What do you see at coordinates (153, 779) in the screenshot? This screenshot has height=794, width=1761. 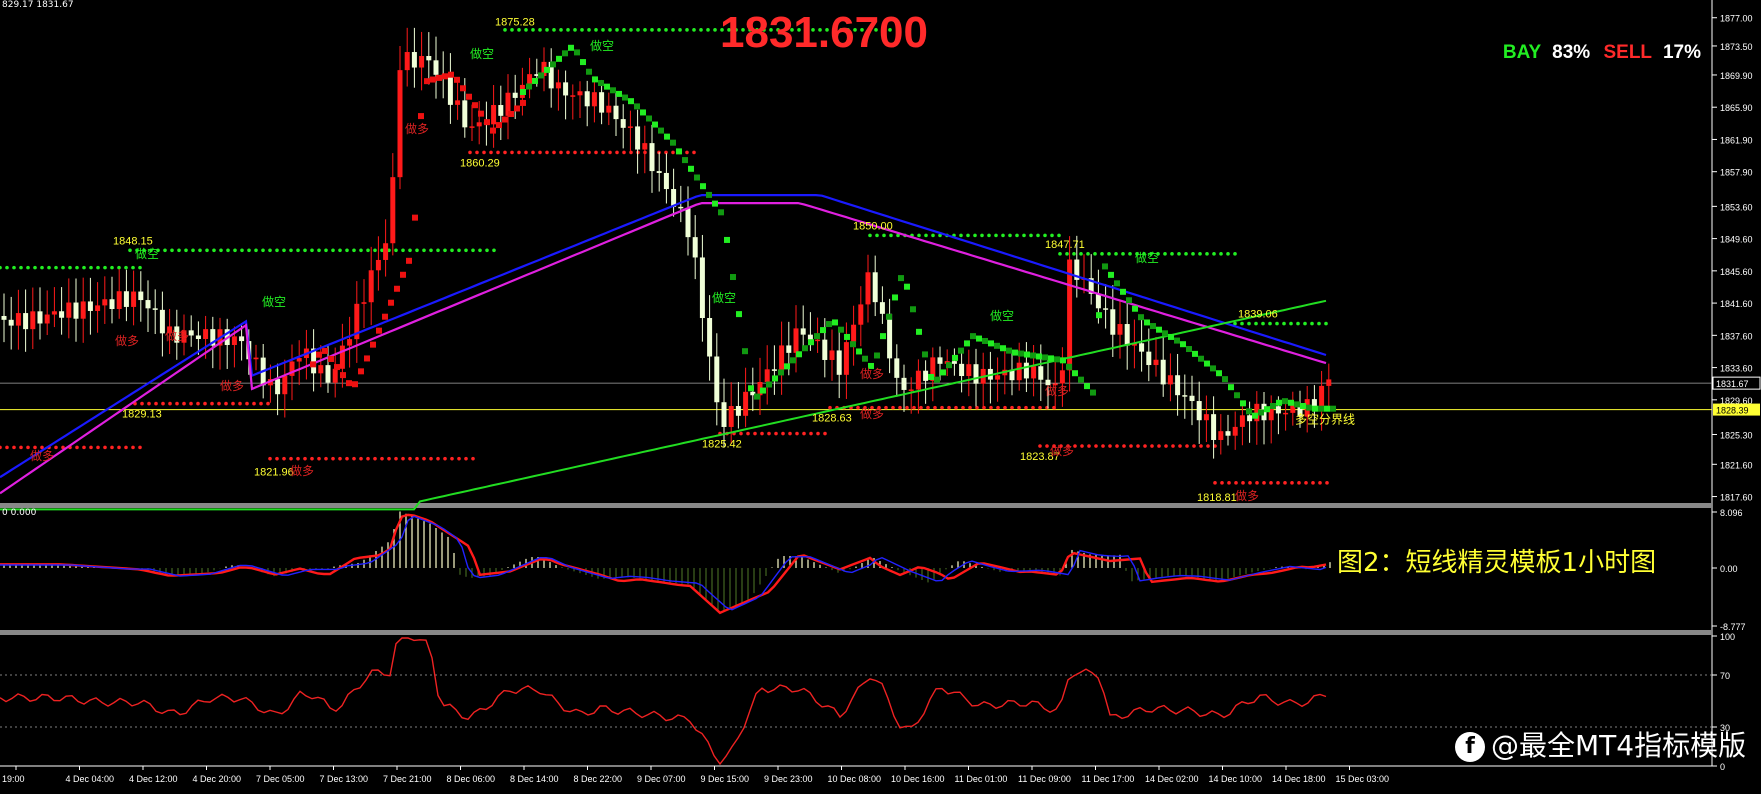 I see `time-label: 4 Dec 12:00` at bounding box center [153, 779].